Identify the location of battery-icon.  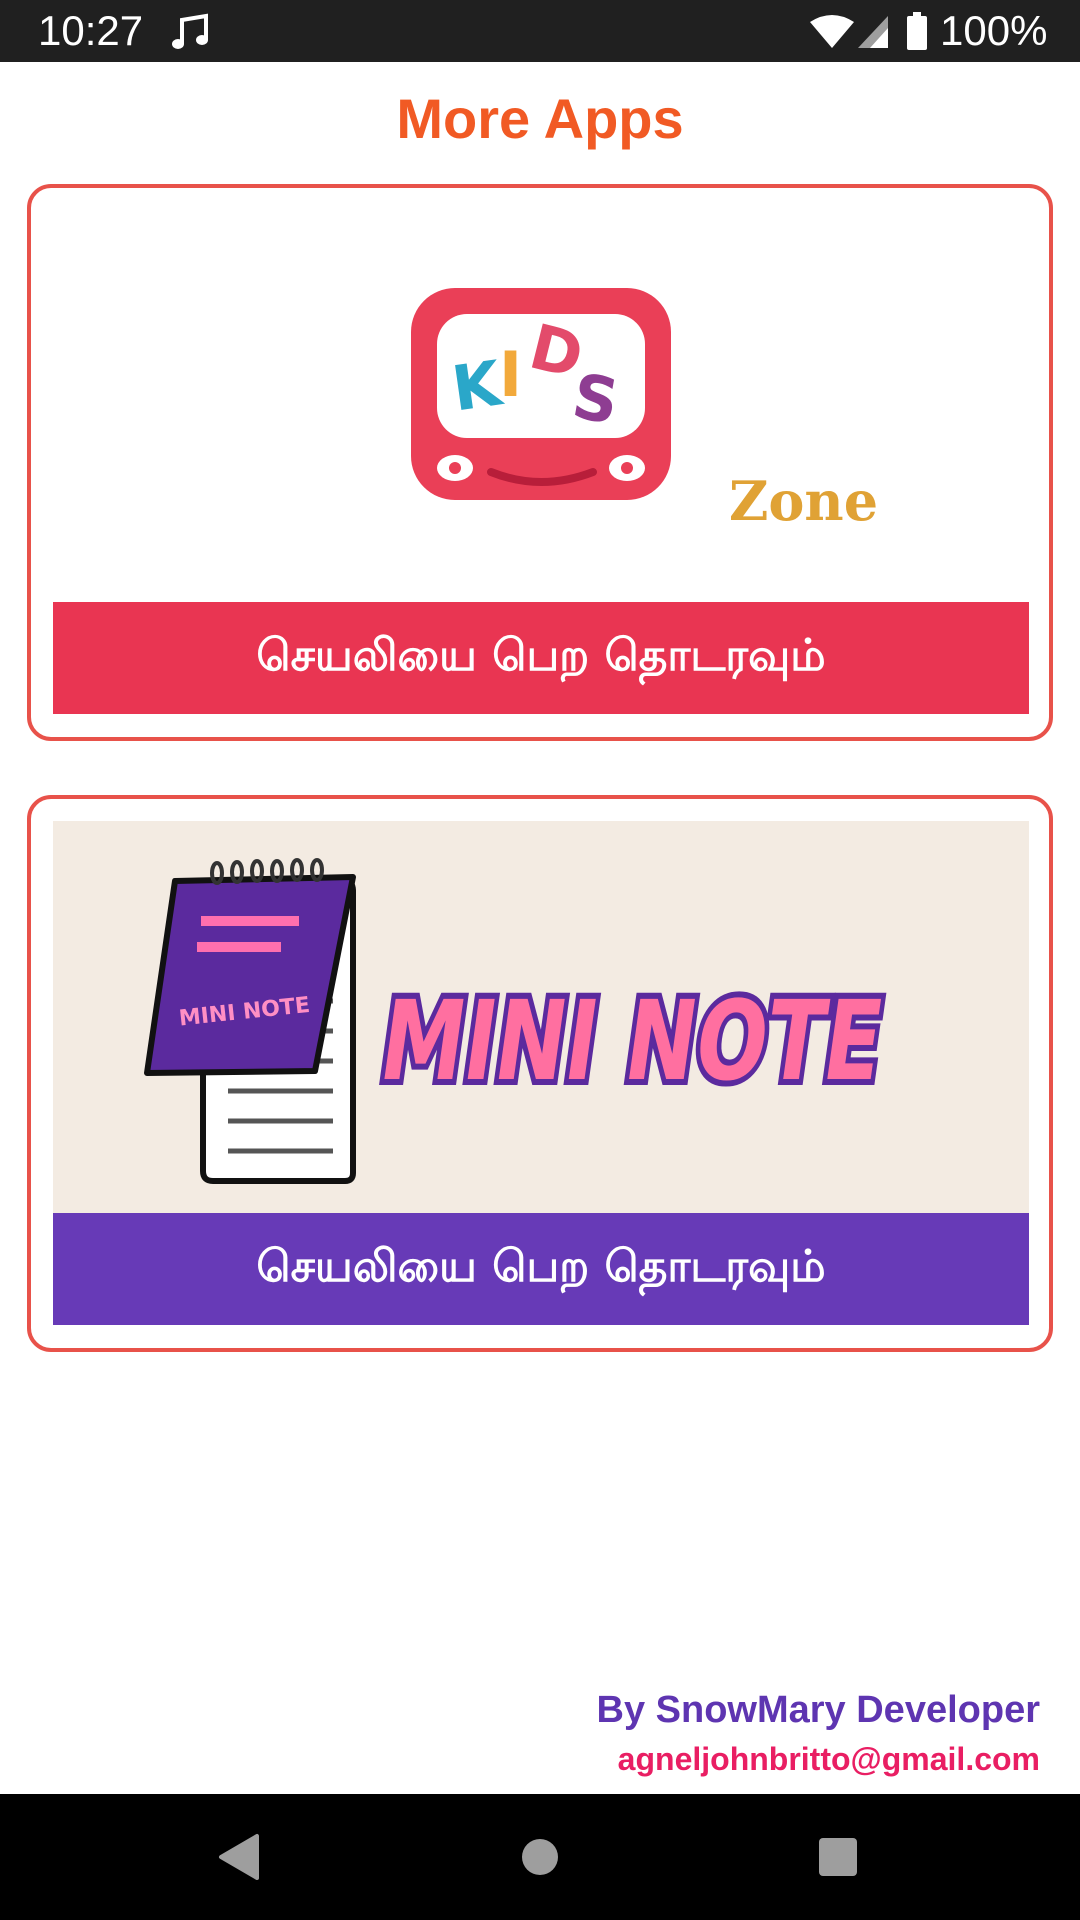
(917, 31).